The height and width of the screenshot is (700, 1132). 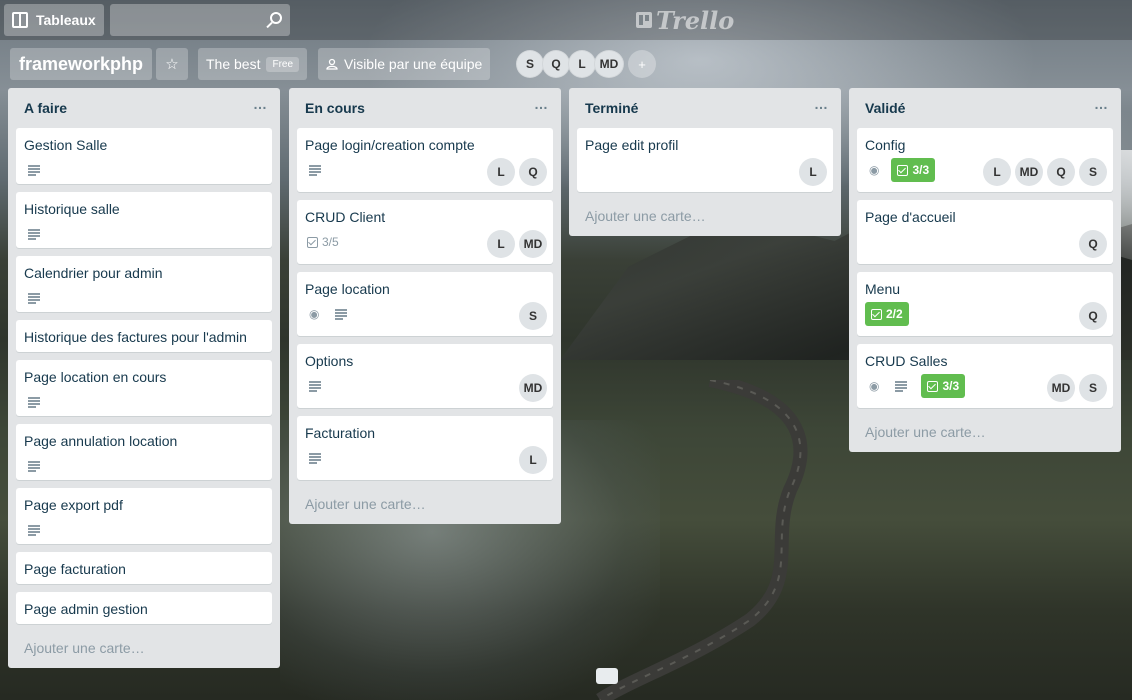 What do you see at coordinates (144, 220) in the screenshot?
I see `card: Historique salle` at bounding box center [144, 220].